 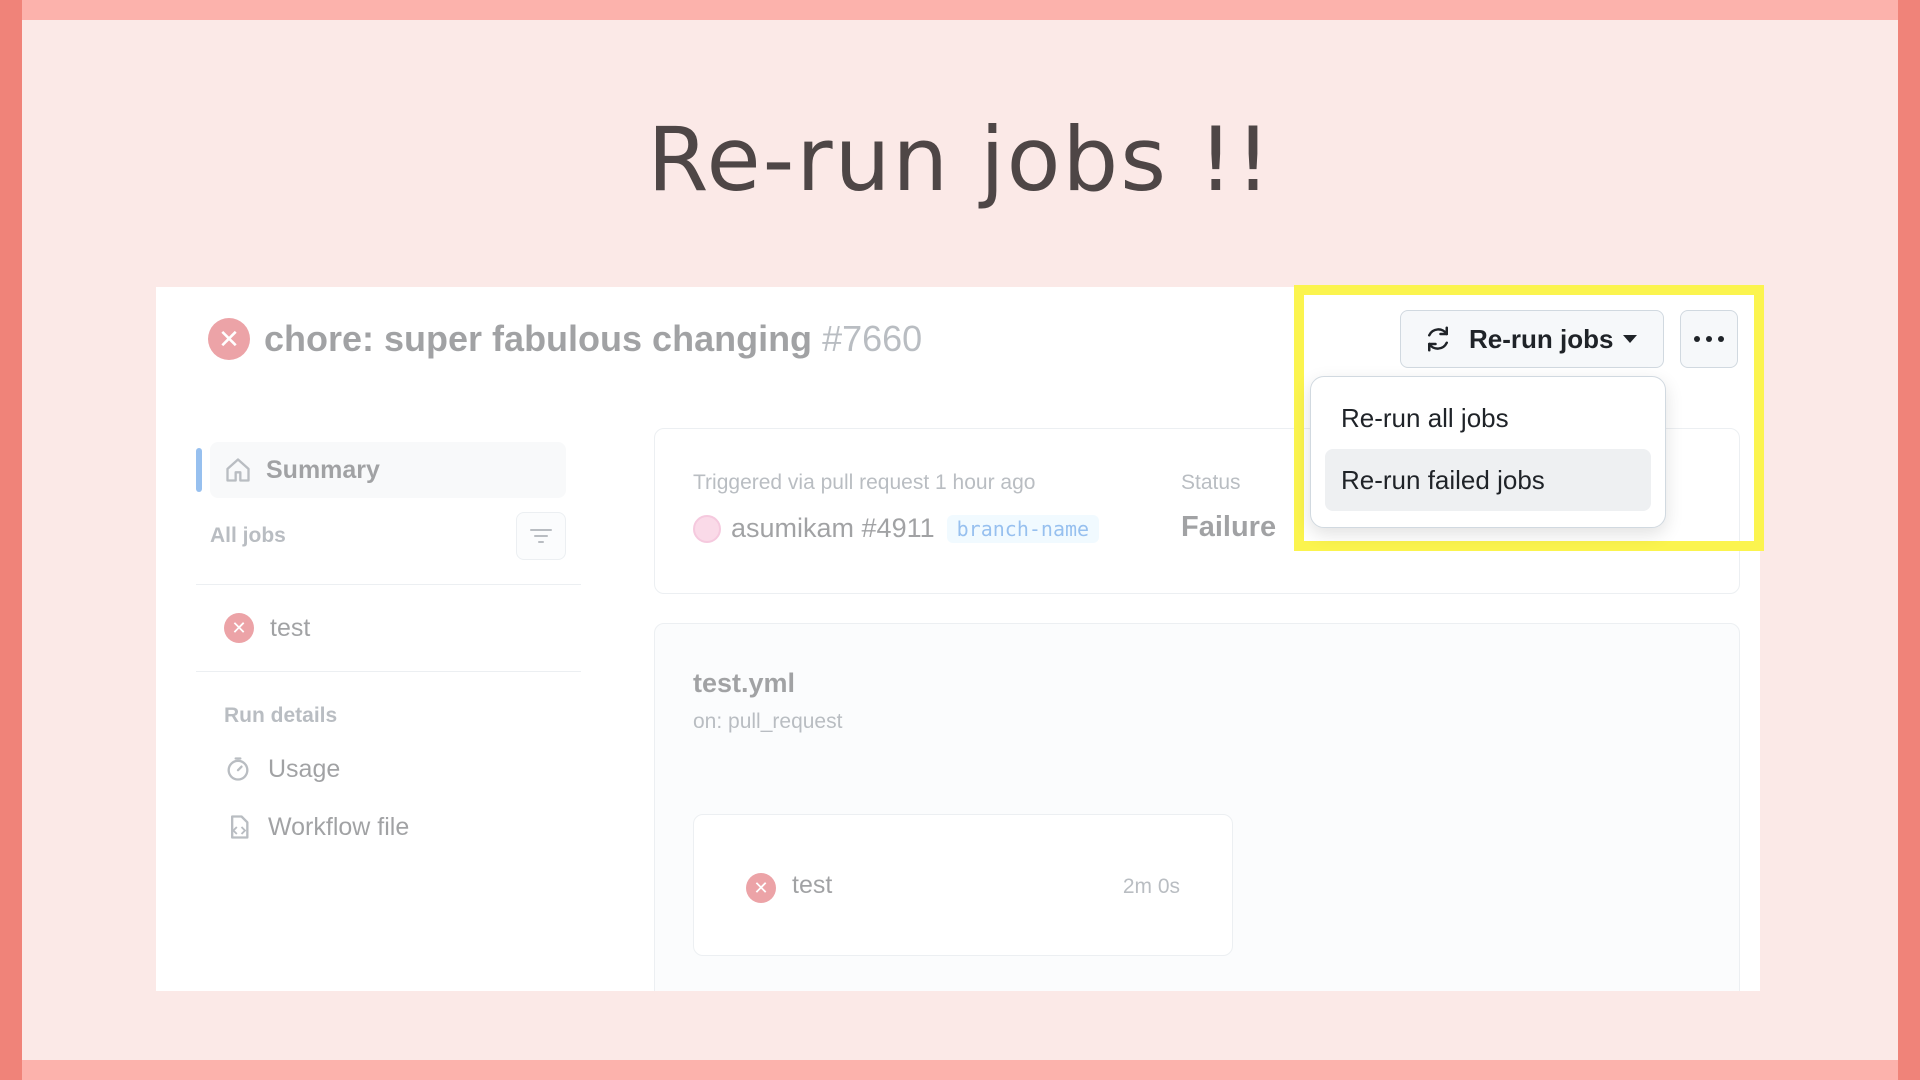 I want to click on sidebar-item-label: Summary, so click(x=323, y=469).